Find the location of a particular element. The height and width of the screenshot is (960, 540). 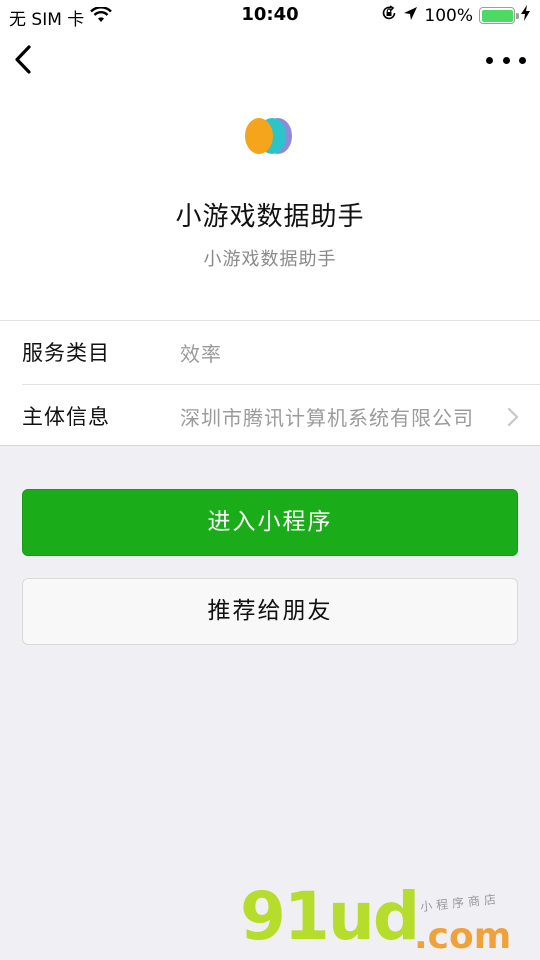

info-list: 服务类目 效率 主体信息 深圳市腾讯计算机系统有限公司 is located at coordinates (270, 383).